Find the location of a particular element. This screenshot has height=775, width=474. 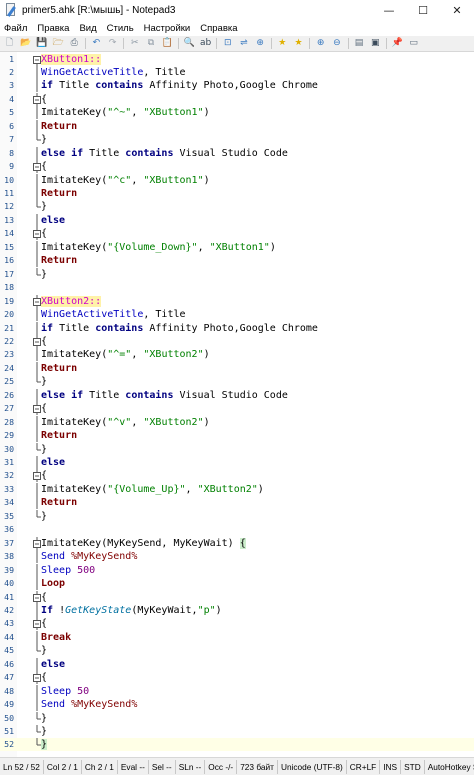

code-line: 51} is located at coordinates (237, 731).